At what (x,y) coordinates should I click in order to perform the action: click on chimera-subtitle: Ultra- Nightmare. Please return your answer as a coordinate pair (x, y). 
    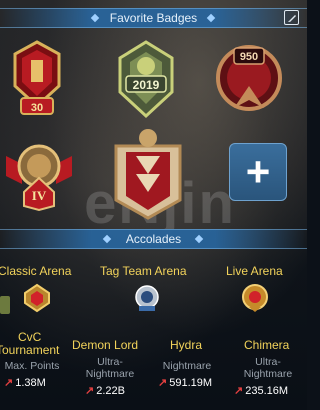
    Looking at the image, I should click on (268, 368).